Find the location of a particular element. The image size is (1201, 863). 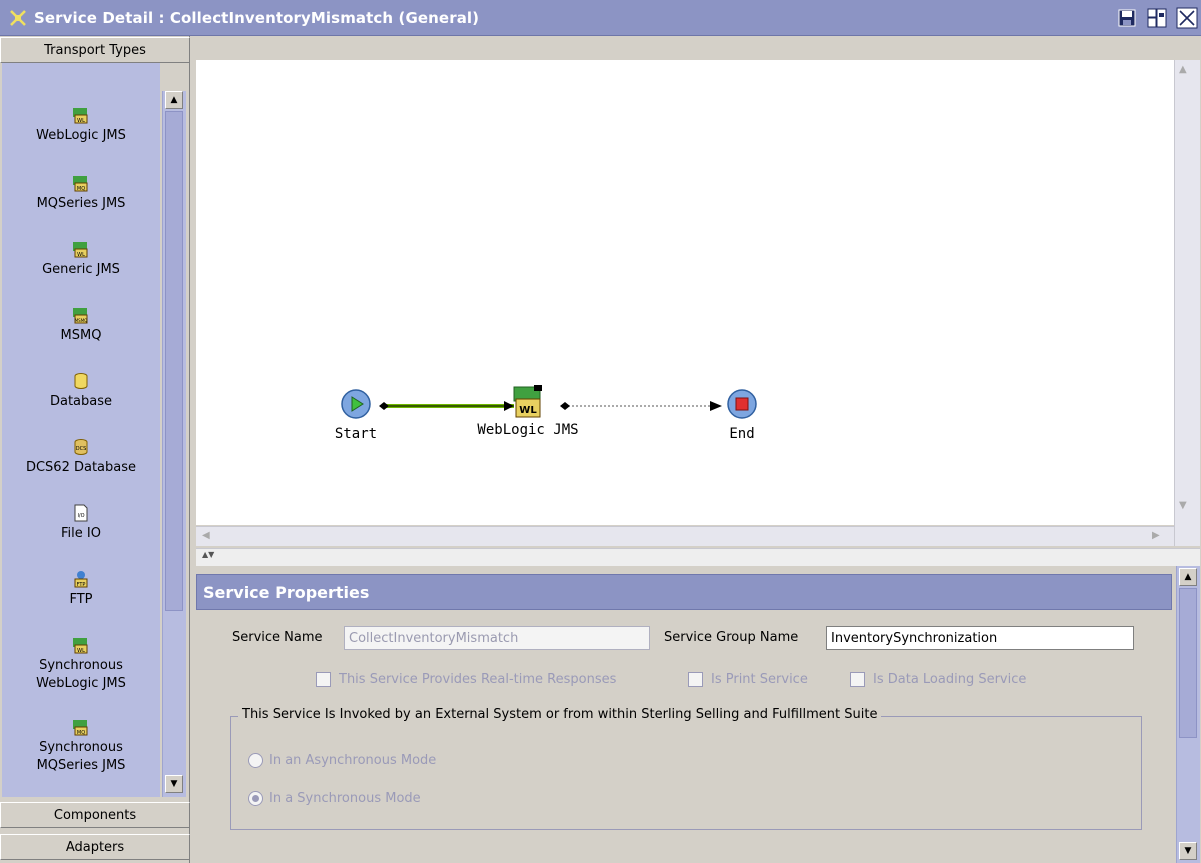

data-loading-service-checkbox: Is Data Loading Service is located at coordinates (938, 679).